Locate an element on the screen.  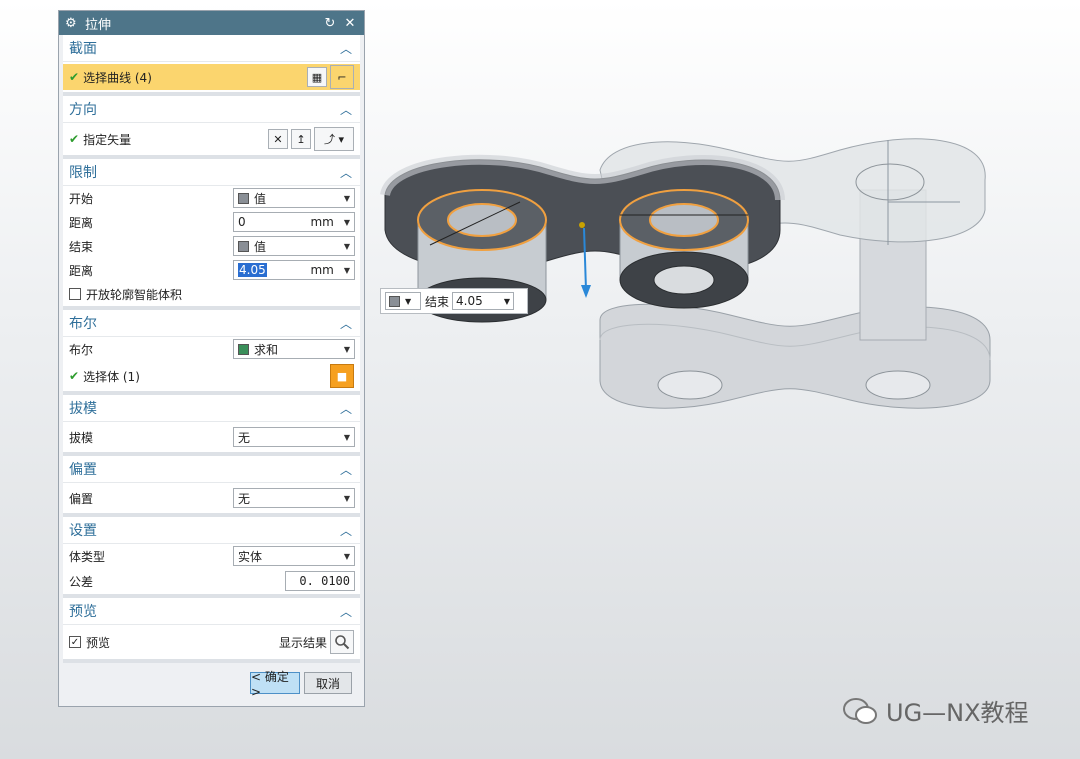
limits-header: 限制 ︿ is located at coordinates (211, 172).